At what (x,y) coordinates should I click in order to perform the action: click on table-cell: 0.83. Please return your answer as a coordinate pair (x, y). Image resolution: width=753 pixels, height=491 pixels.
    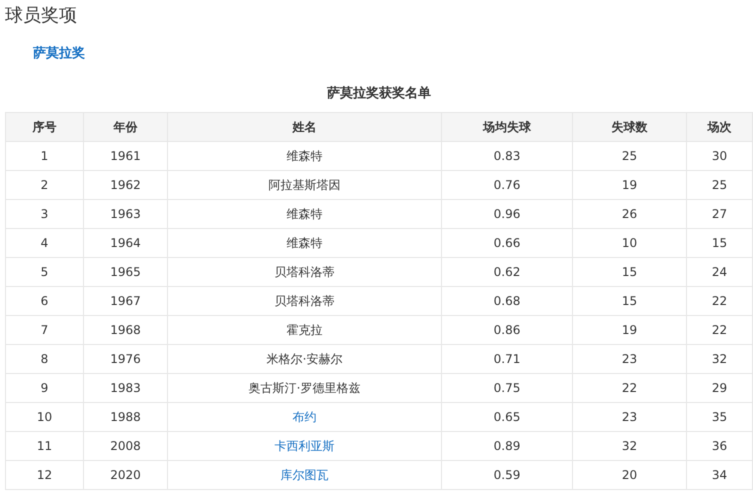
    Looking at the image, I should click on (507, 156).